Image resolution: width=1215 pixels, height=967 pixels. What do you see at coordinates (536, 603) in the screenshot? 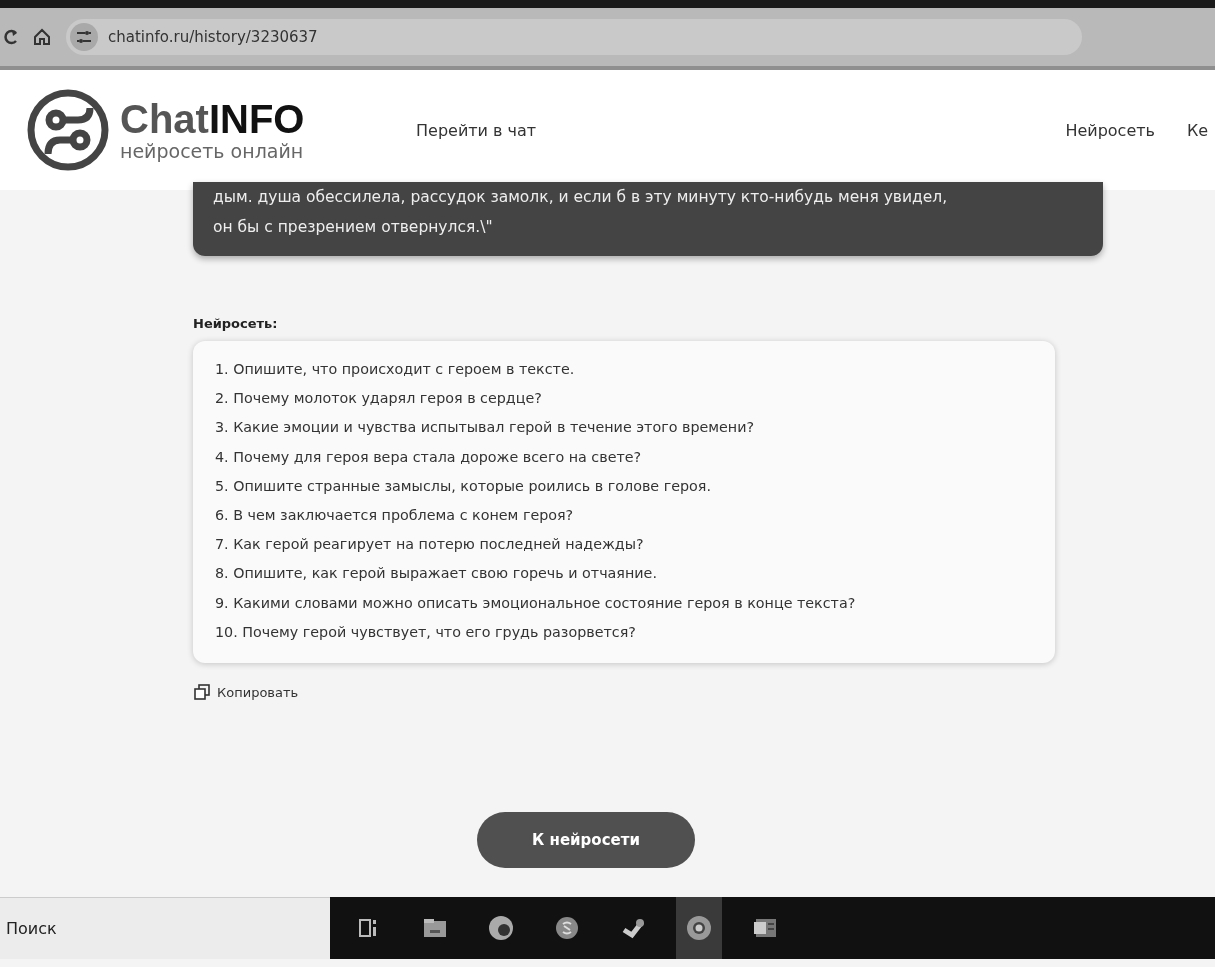
I see `answer-item: 9. Какими словами можно описать эмоциональное состояние героя в конце текста?` at bounding box center [536, 603].